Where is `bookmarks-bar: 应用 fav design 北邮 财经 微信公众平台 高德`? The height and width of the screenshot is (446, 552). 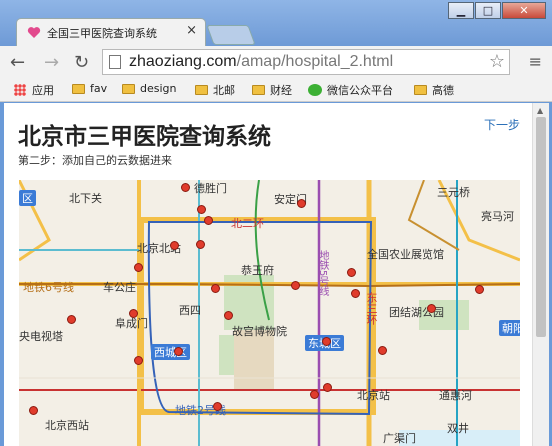 bookmarks-bar: 应用 fav design 北邮 财经 微信公众平台 高德 is located at coordinates (276, 90).